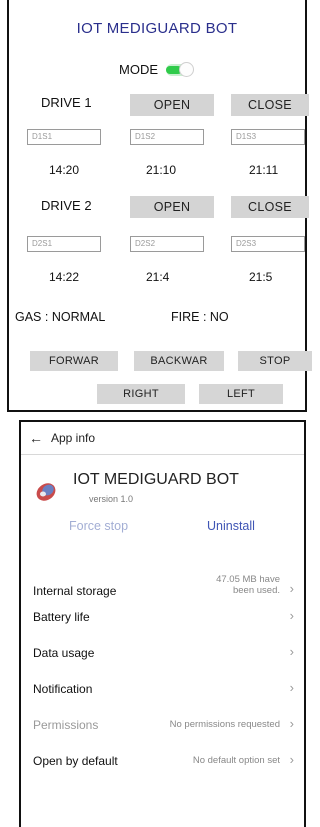 This screenshot has height=827, width=320. What do you see at coordinates (64, 170) in the screenshot?
I see `d1s1-time: 14:20` at bounding box center [64, 170].